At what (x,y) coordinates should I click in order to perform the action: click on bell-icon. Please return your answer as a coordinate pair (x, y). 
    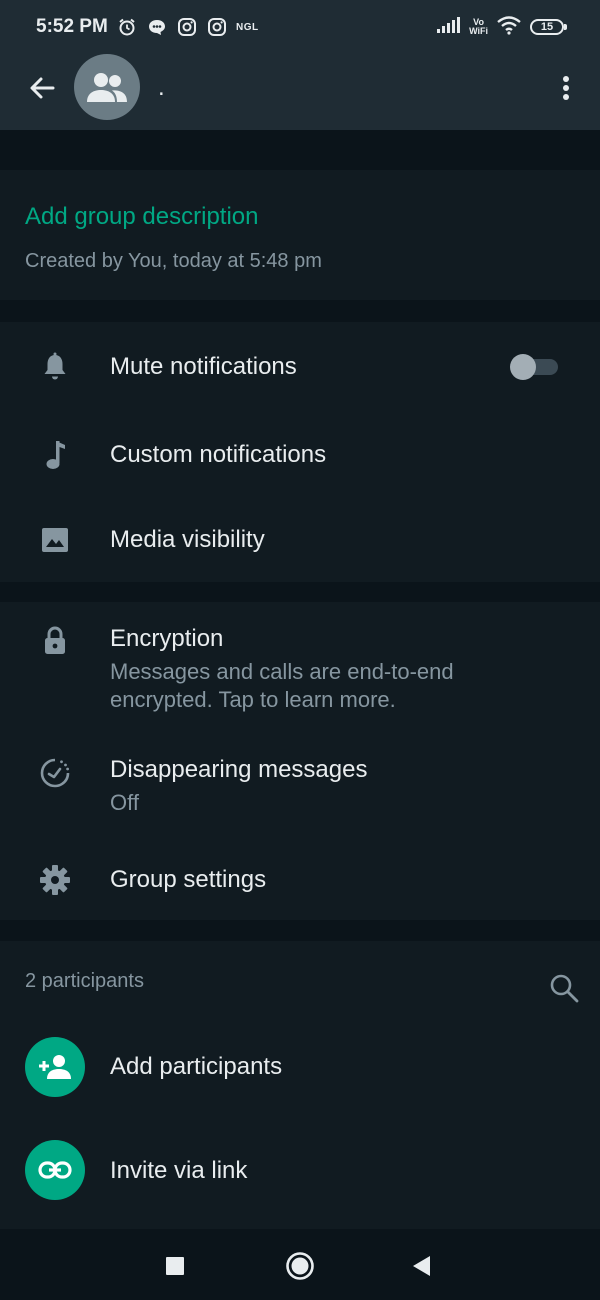
    Looking at the image, I should click on (55, 367).